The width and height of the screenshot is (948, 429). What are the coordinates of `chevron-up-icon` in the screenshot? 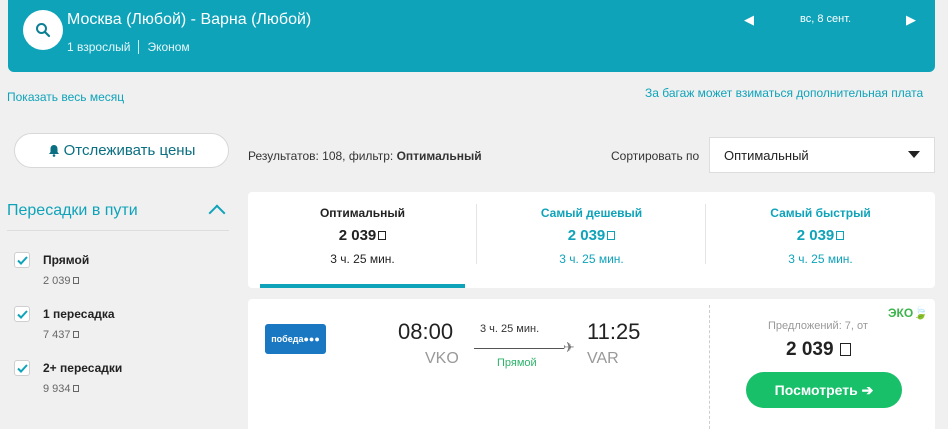 It's located at (217, 213).